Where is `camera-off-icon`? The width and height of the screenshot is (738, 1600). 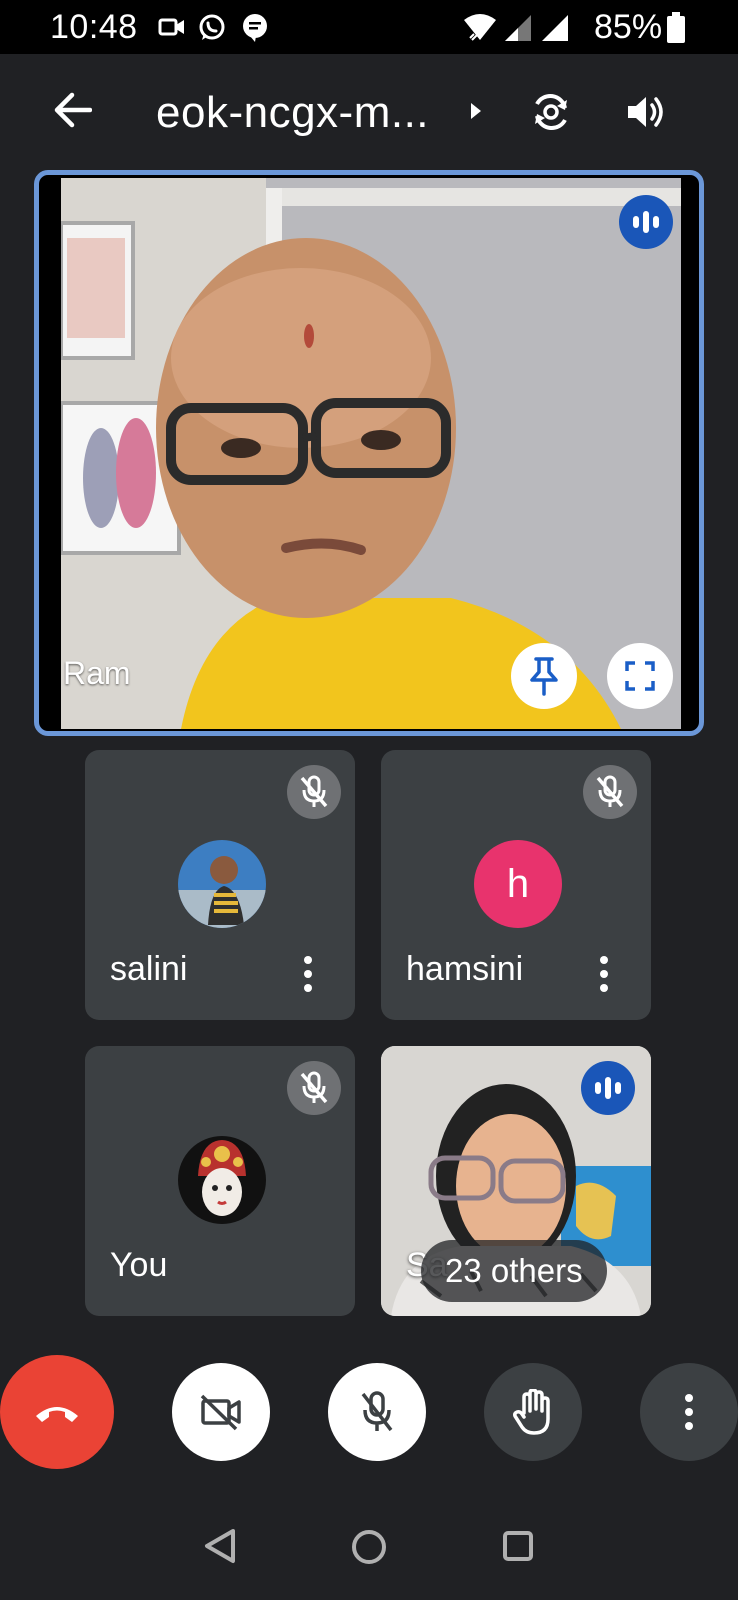 camera-off-icon is located at coordinates (220, 1412).